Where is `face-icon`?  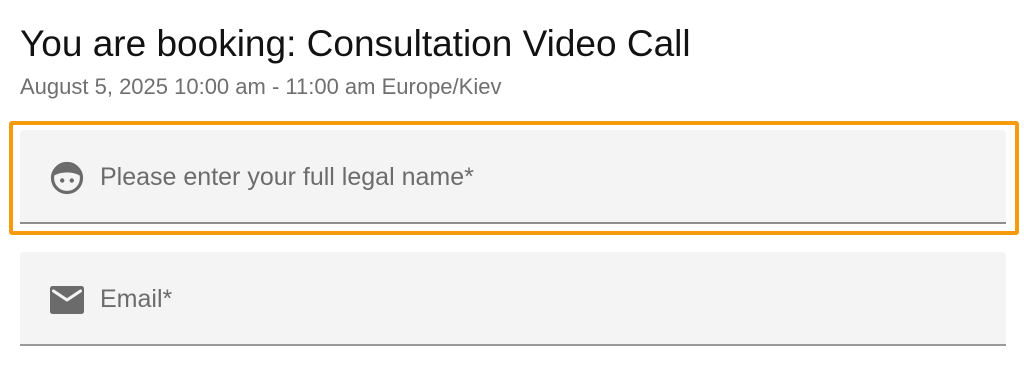
face-icon is located at coordinates (67, 178).